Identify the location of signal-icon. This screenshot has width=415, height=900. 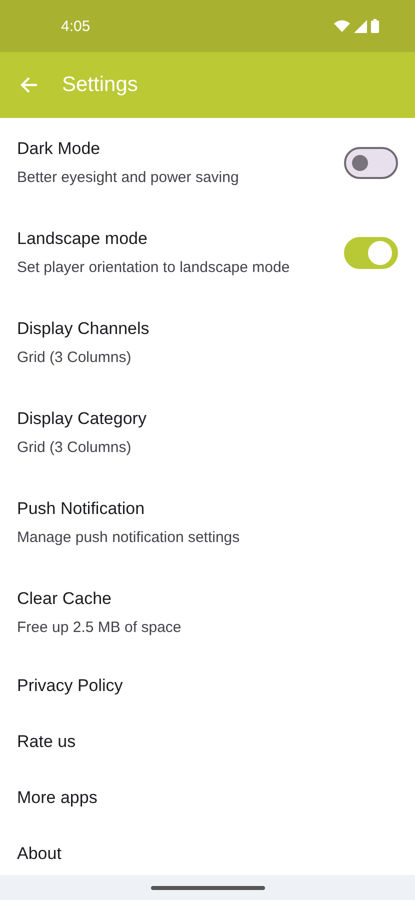
(360, 26).